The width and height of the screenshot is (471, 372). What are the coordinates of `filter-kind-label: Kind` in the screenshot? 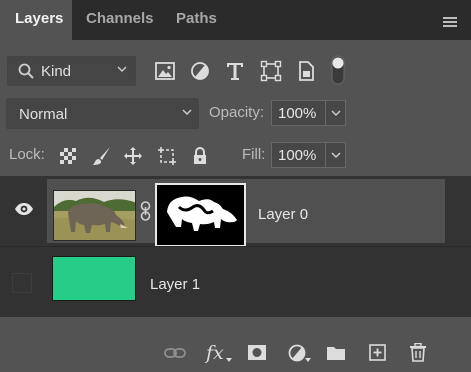 It's located at (56, 71).